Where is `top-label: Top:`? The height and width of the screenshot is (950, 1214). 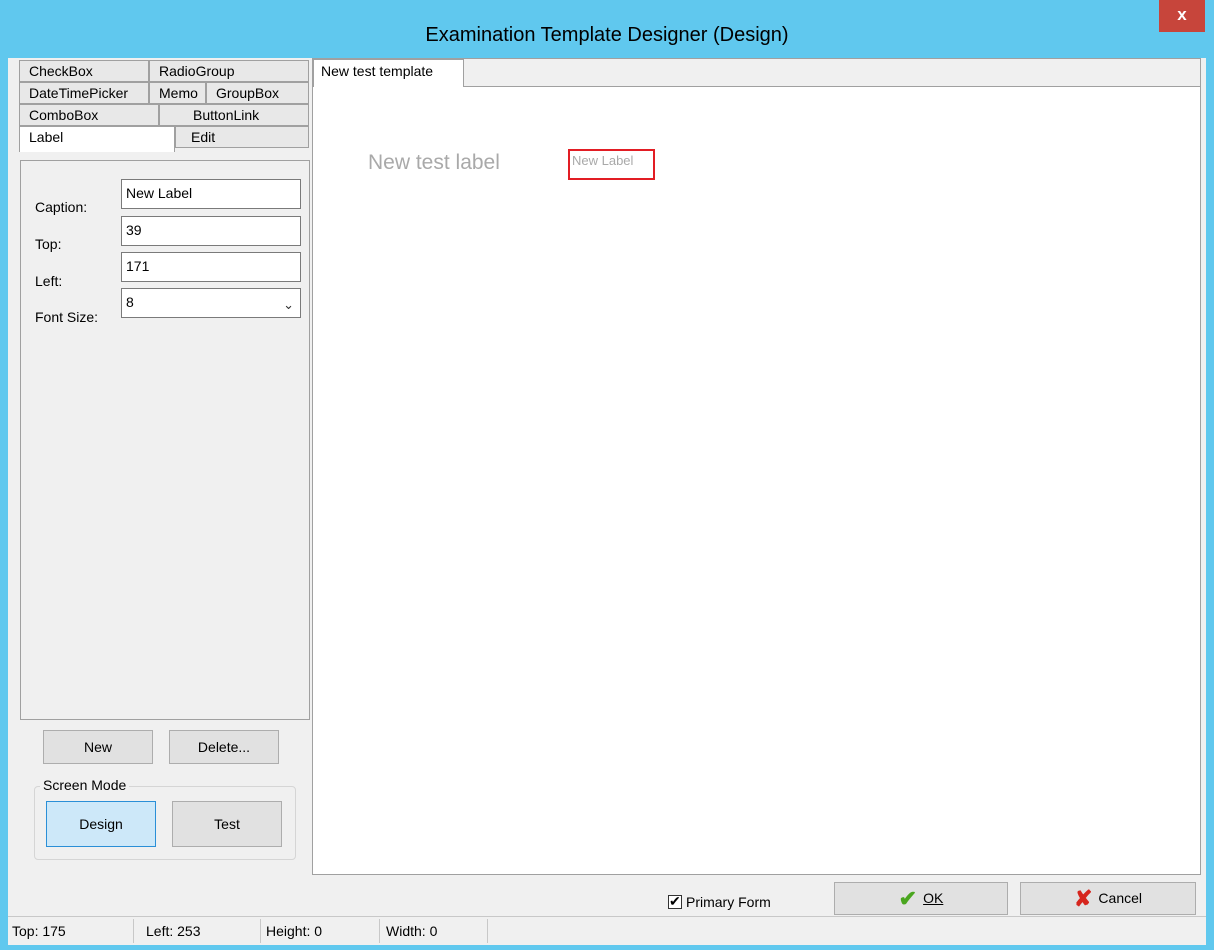
top-label: Top: is located at coordinates (48, 244).